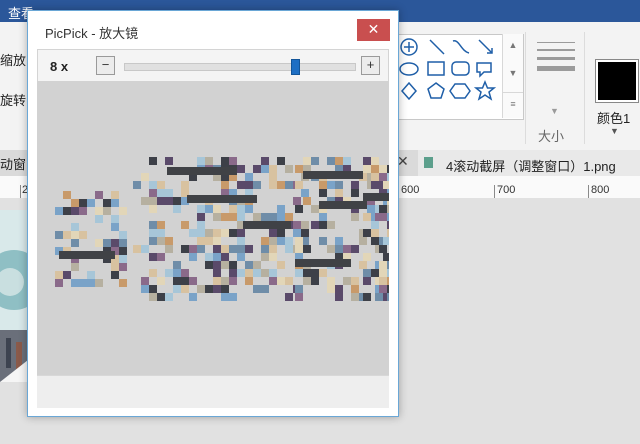  I want to click on magnified-stroke, so click(222, 199).